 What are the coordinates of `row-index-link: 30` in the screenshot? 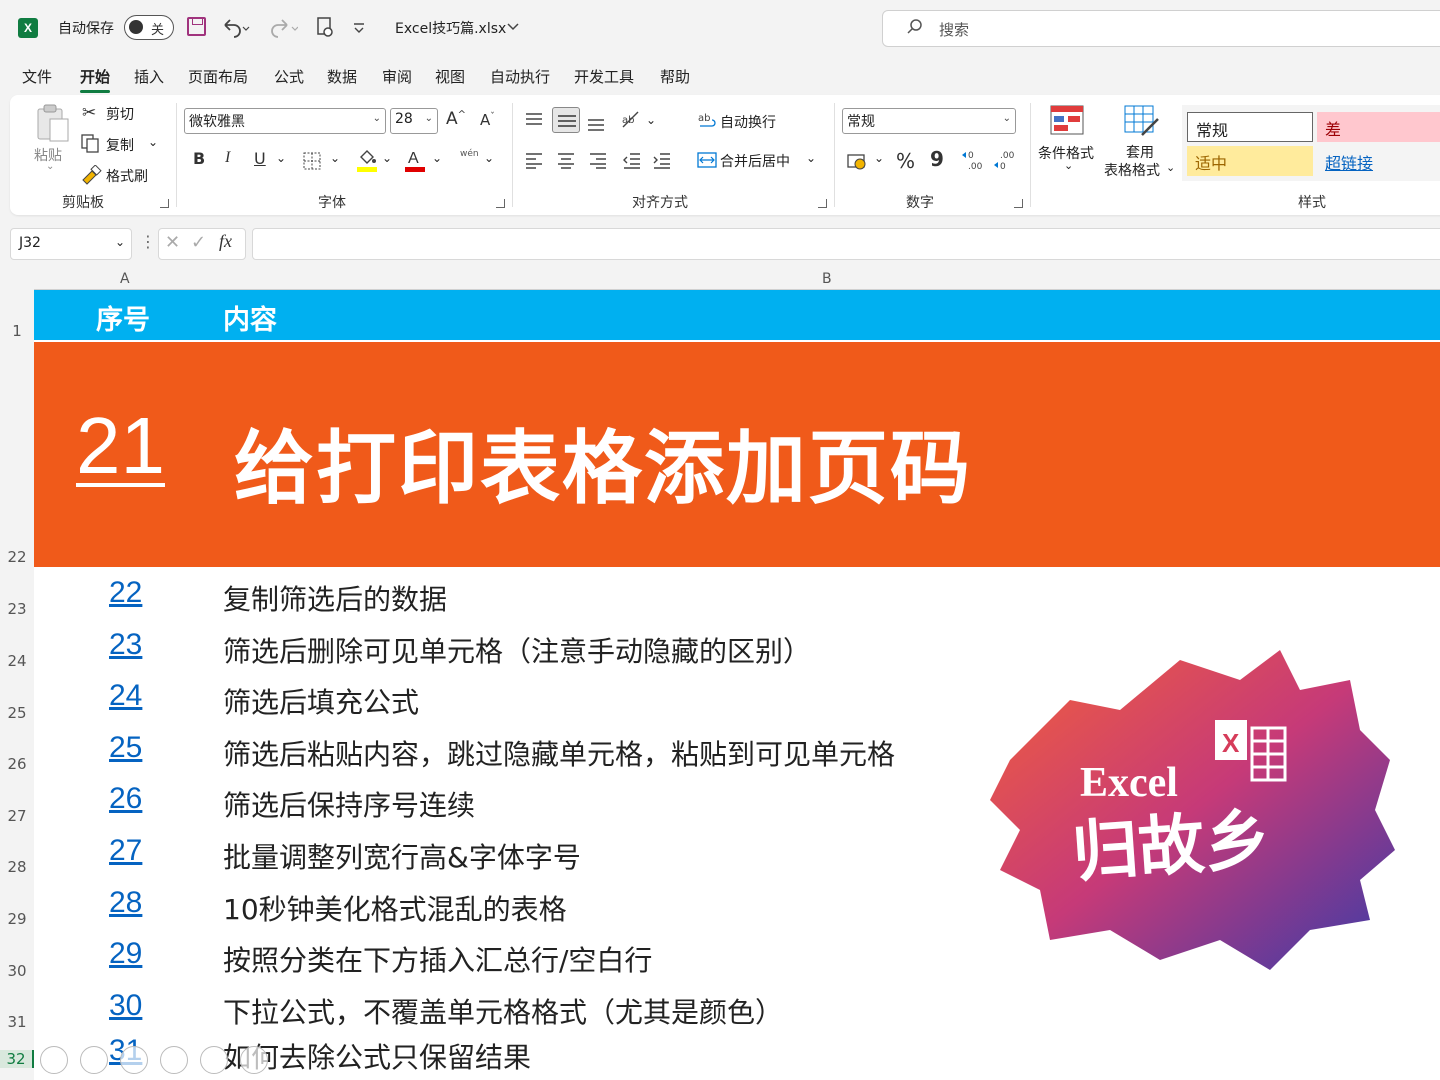 It's located at (125, 1006).